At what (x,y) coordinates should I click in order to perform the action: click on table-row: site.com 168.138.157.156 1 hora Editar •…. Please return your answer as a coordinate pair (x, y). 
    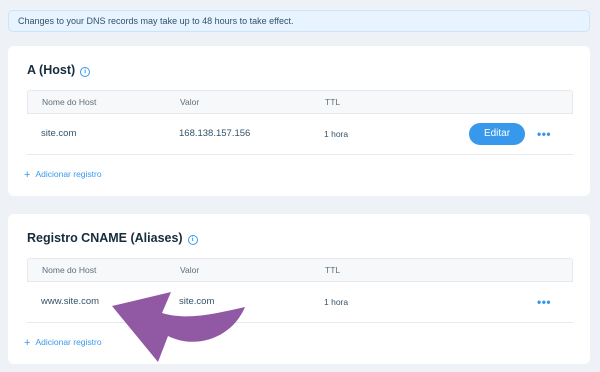
    Looking at the image, I should click on (300, 134).